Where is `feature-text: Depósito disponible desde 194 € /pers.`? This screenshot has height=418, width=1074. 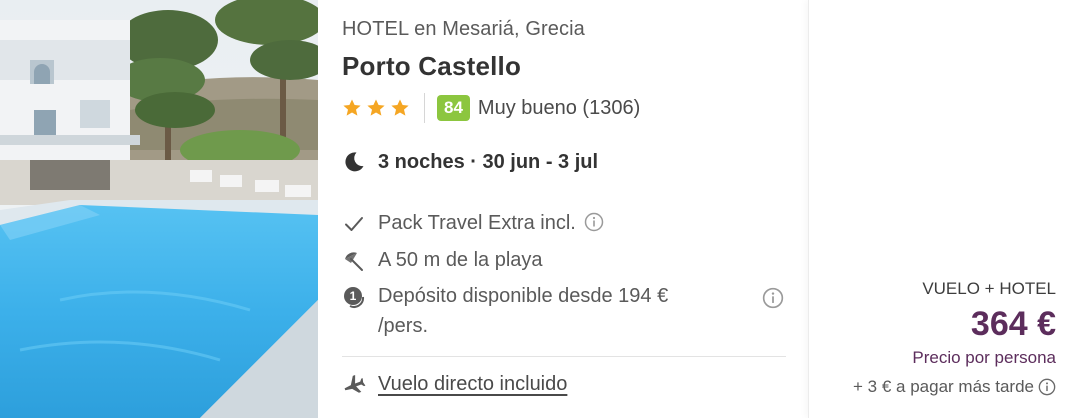 feature-text: Depósito disponible desde 194 € /pers. is located at coordinates (523, 311).